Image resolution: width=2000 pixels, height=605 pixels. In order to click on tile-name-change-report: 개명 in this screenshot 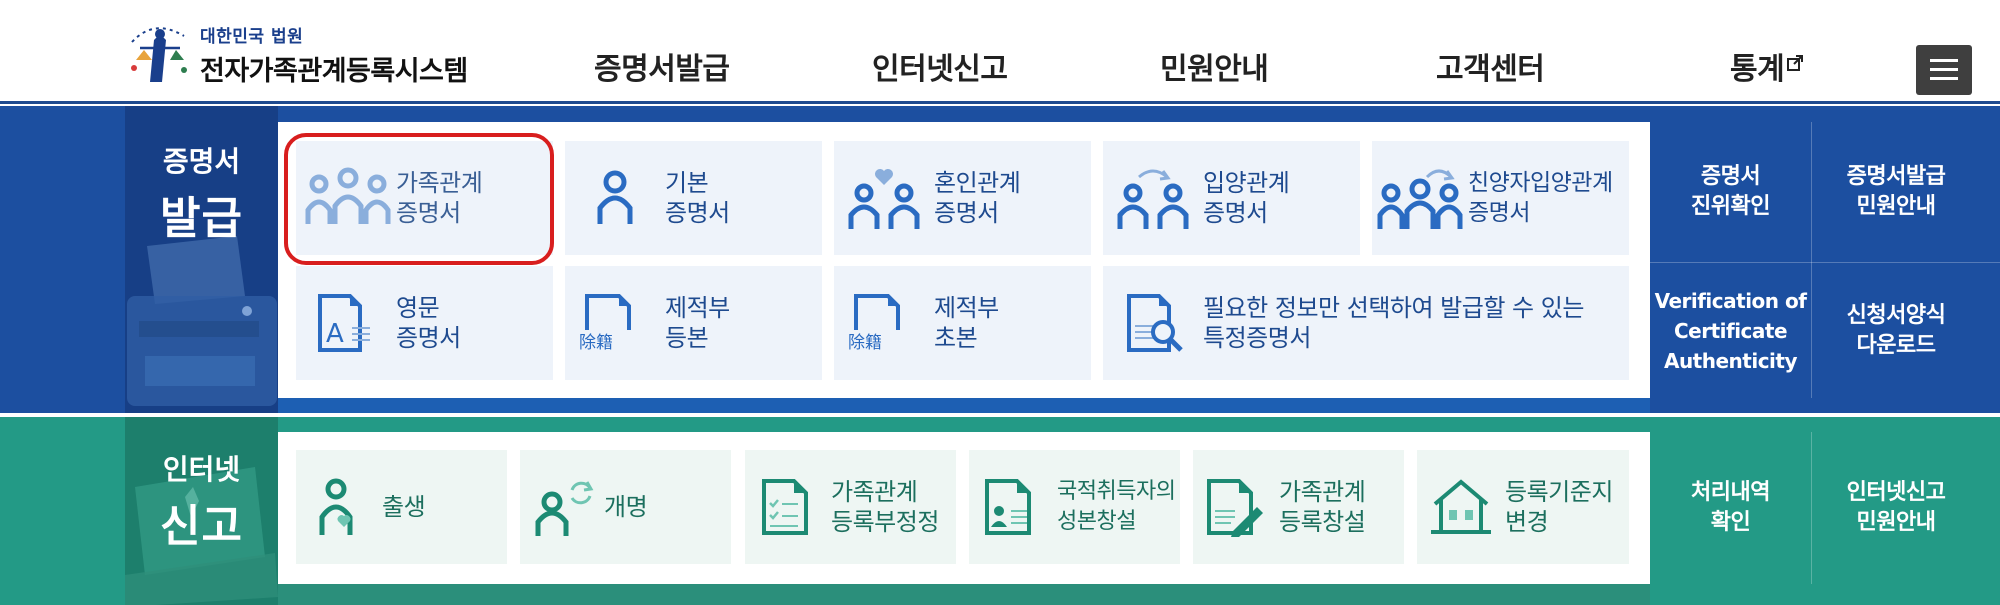, I will do `click(625, 507)`.